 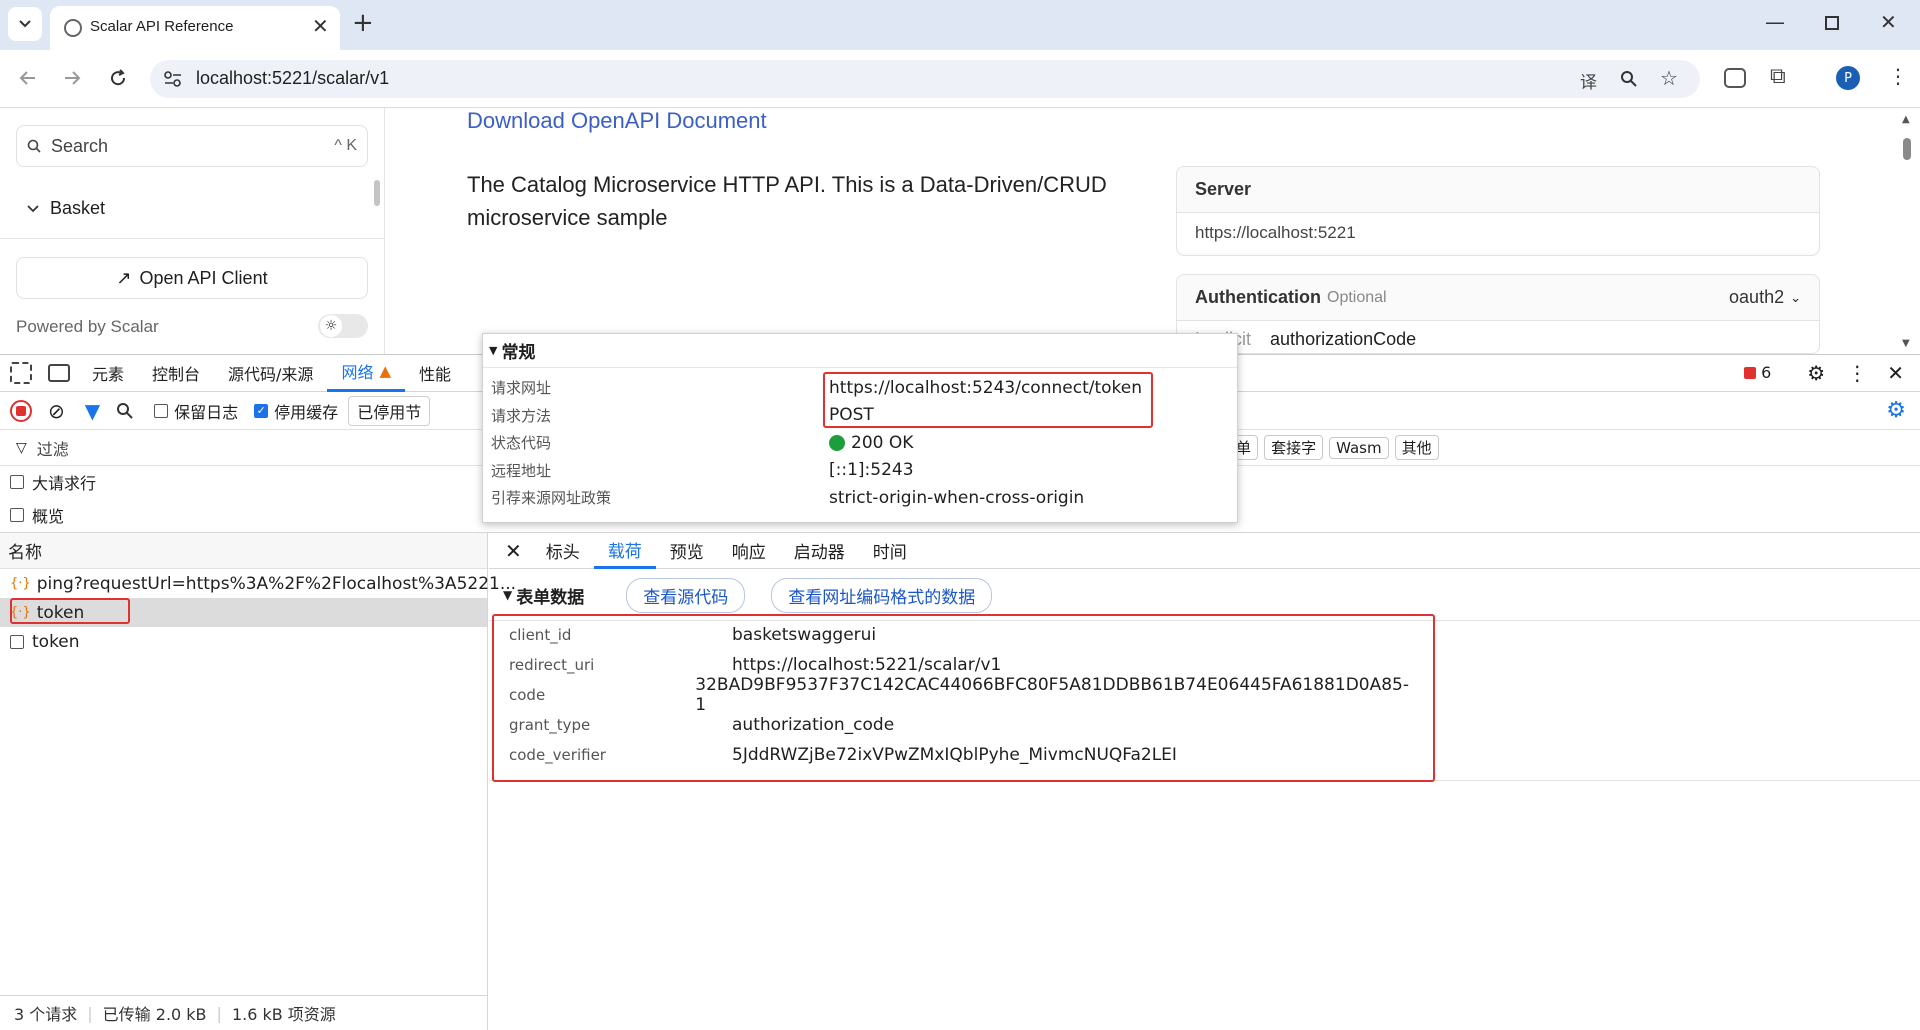 What do you see at coordinates (1258, 297) in the screenshot?
I see `auth-label: Authentication` at bounding box center [1258, 297].